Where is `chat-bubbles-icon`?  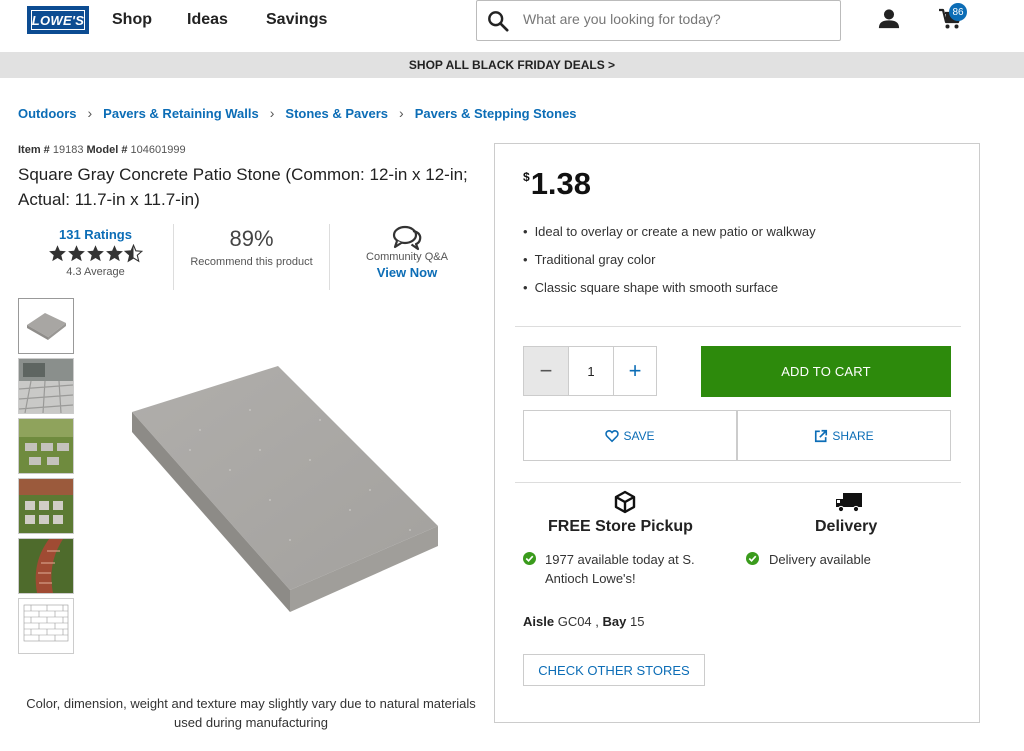 chat-bubbles-icon is located at coordinates (407, 238).